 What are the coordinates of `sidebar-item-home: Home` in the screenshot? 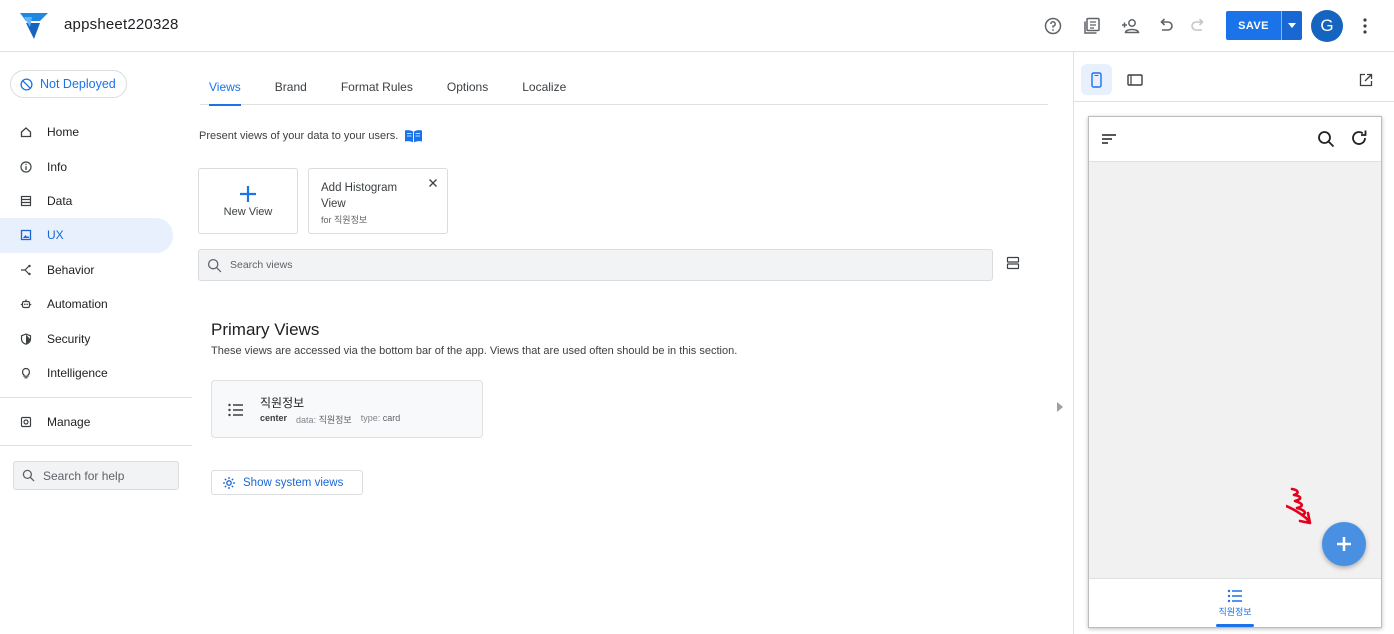 It's located at (86, 132).